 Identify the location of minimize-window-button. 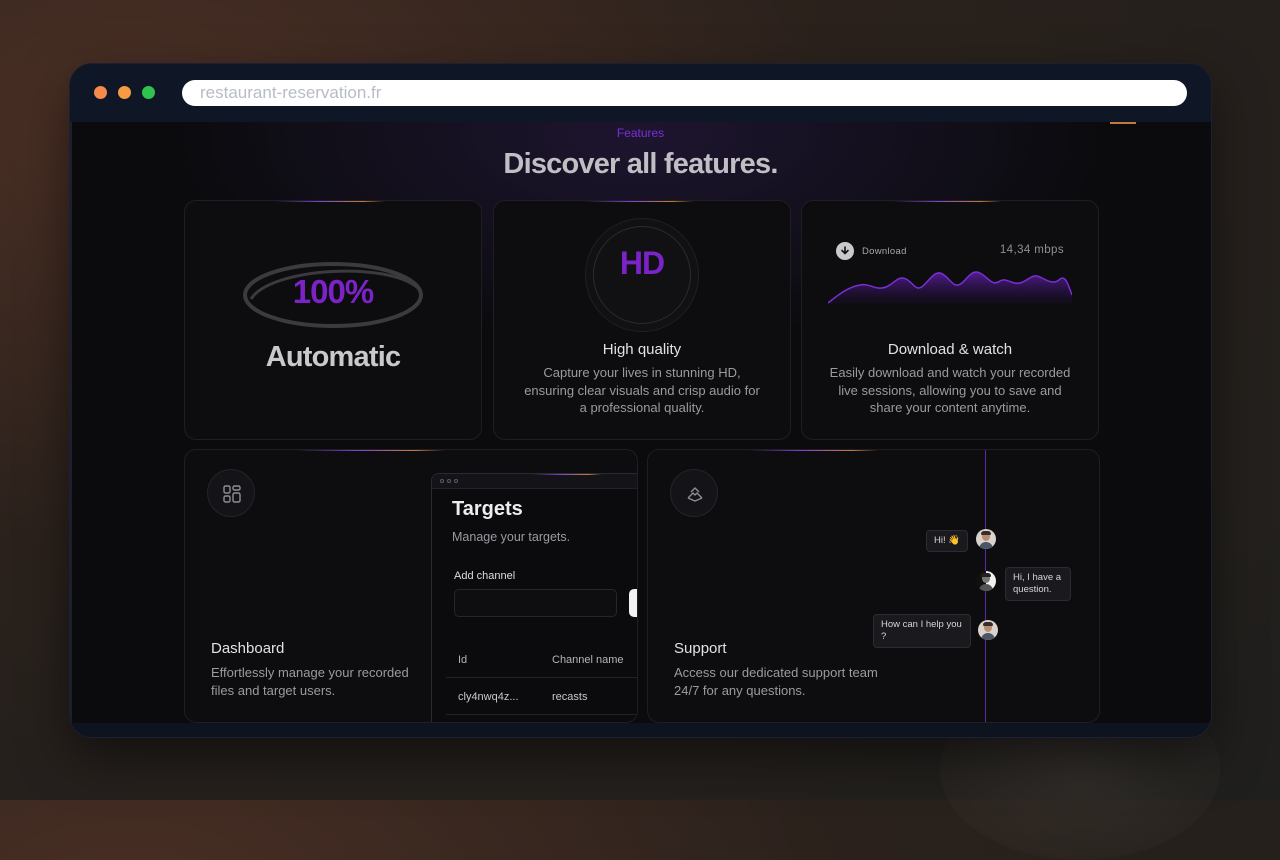
(124, 92).